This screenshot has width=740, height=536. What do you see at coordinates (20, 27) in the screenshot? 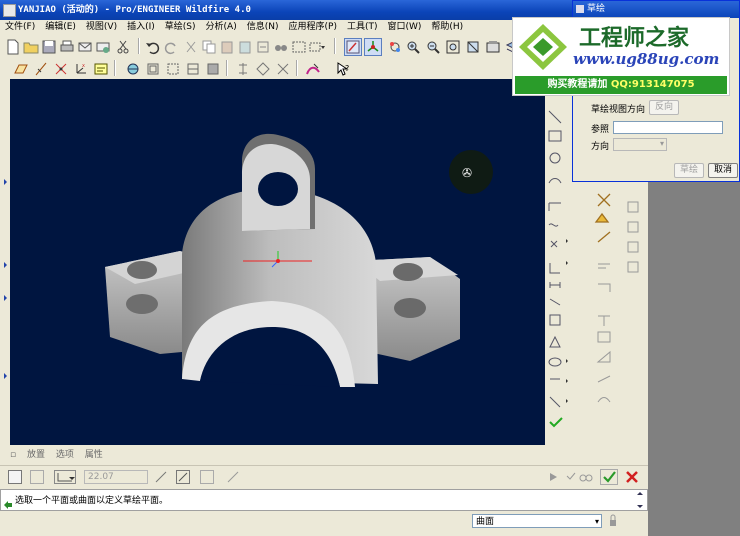
I see `menu-file: 文件(F)` at bounding box center [20, 27].